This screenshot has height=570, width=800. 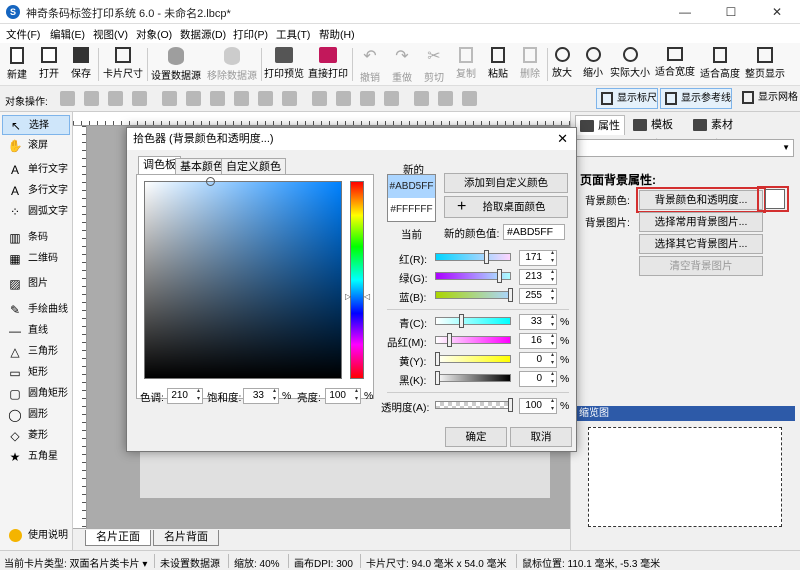 What do you see at coordinates (49, 64) in the screenshot?
I see `open-button: 打开` at bounding box center [49, 64].